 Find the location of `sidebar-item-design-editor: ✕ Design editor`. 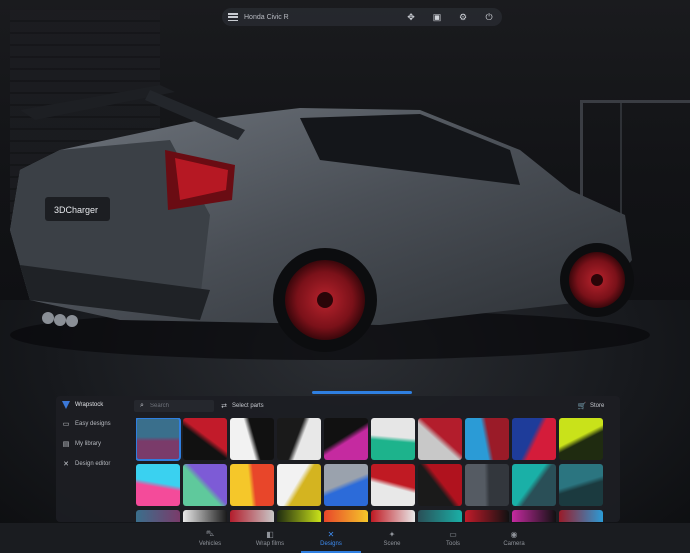

sidebar-item-design-editor: ✕ Design editor is located at coordinates (93, 464).